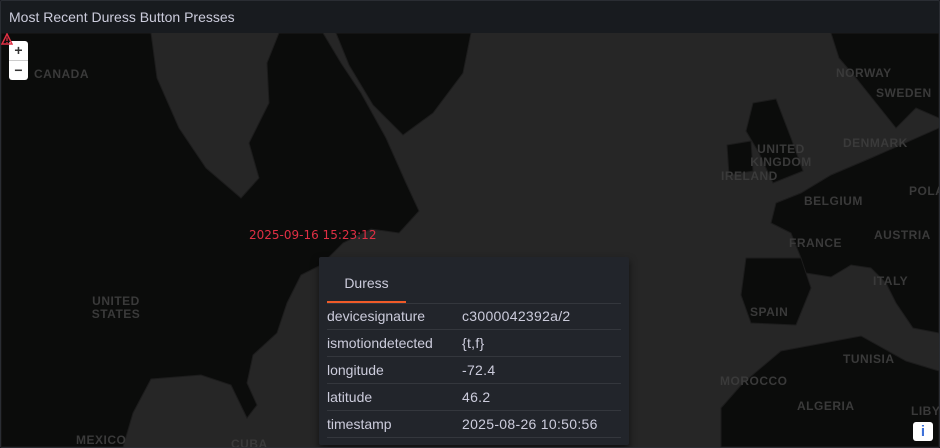  What do you see at coordinates (923, 431) in the screenshot?
I see `attribution-info-button: i` at bounding box center [923, 431].